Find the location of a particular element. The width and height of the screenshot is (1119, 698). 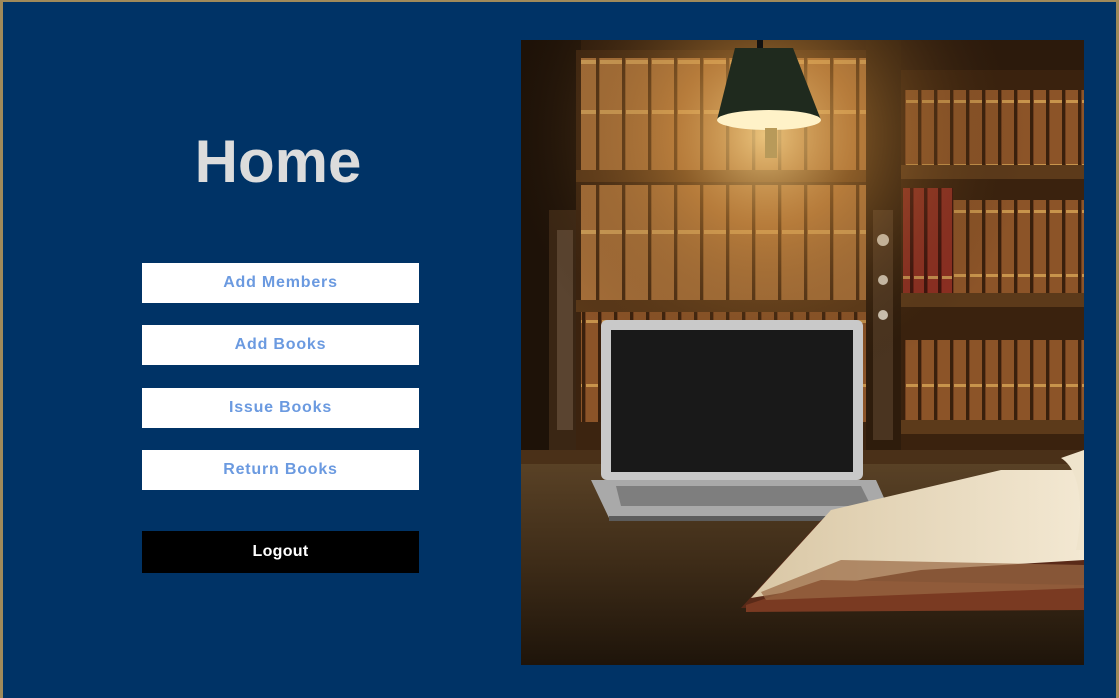

add-members-button: Add Members is located at coordinates (280, 283).